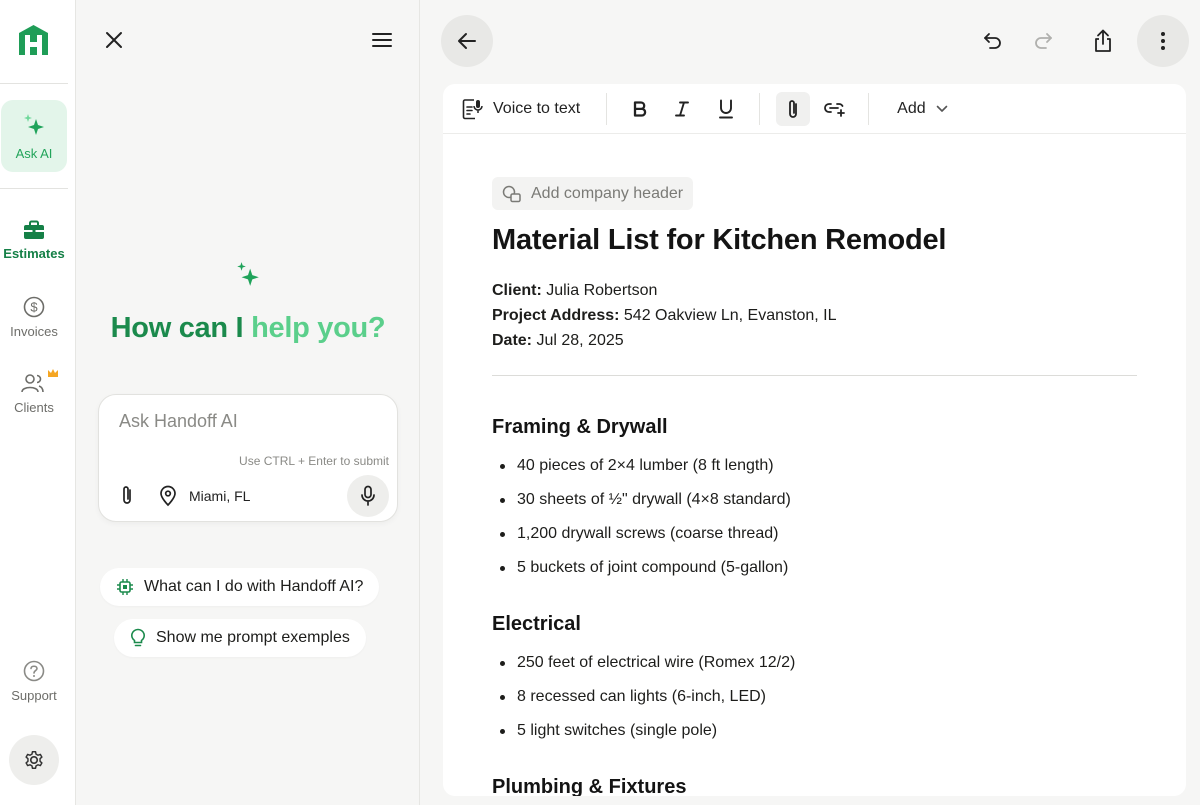 The width and height of the screenshot is (1200, 805). I want to click on italic-icon, so click(682, 108).